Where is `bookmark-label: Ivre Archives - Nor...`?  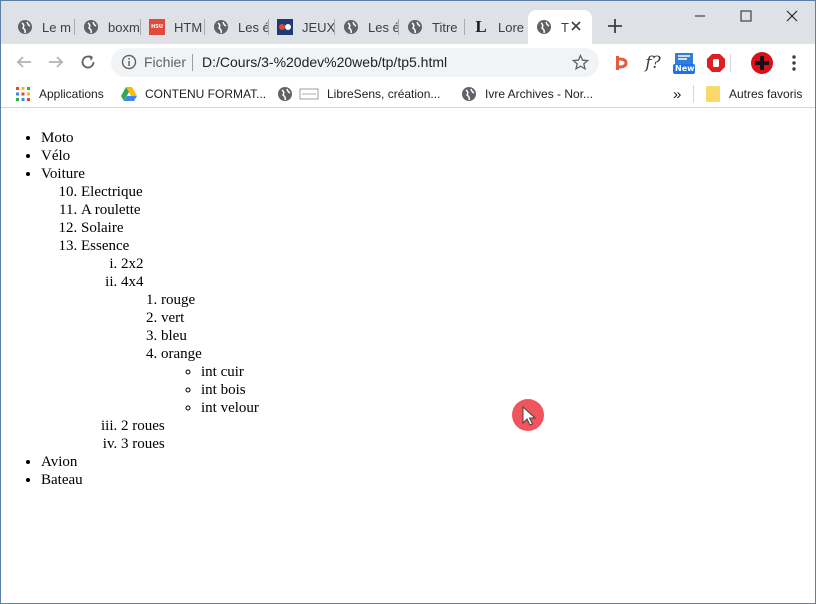
bookmark-label: Ivre Archives - Nor... is located at coordinates (539, 94).